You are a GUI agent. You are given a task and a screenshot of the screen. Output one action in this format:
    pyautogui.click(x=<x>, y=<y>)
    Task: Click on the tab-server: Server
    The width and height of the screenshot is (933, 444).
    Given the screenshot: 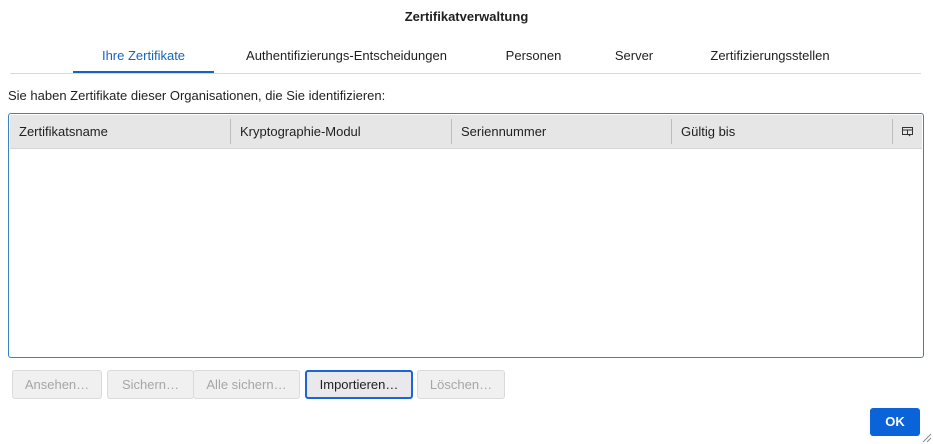 What is the action you would take?
    pyautogui.click(x=634, y=54)
    